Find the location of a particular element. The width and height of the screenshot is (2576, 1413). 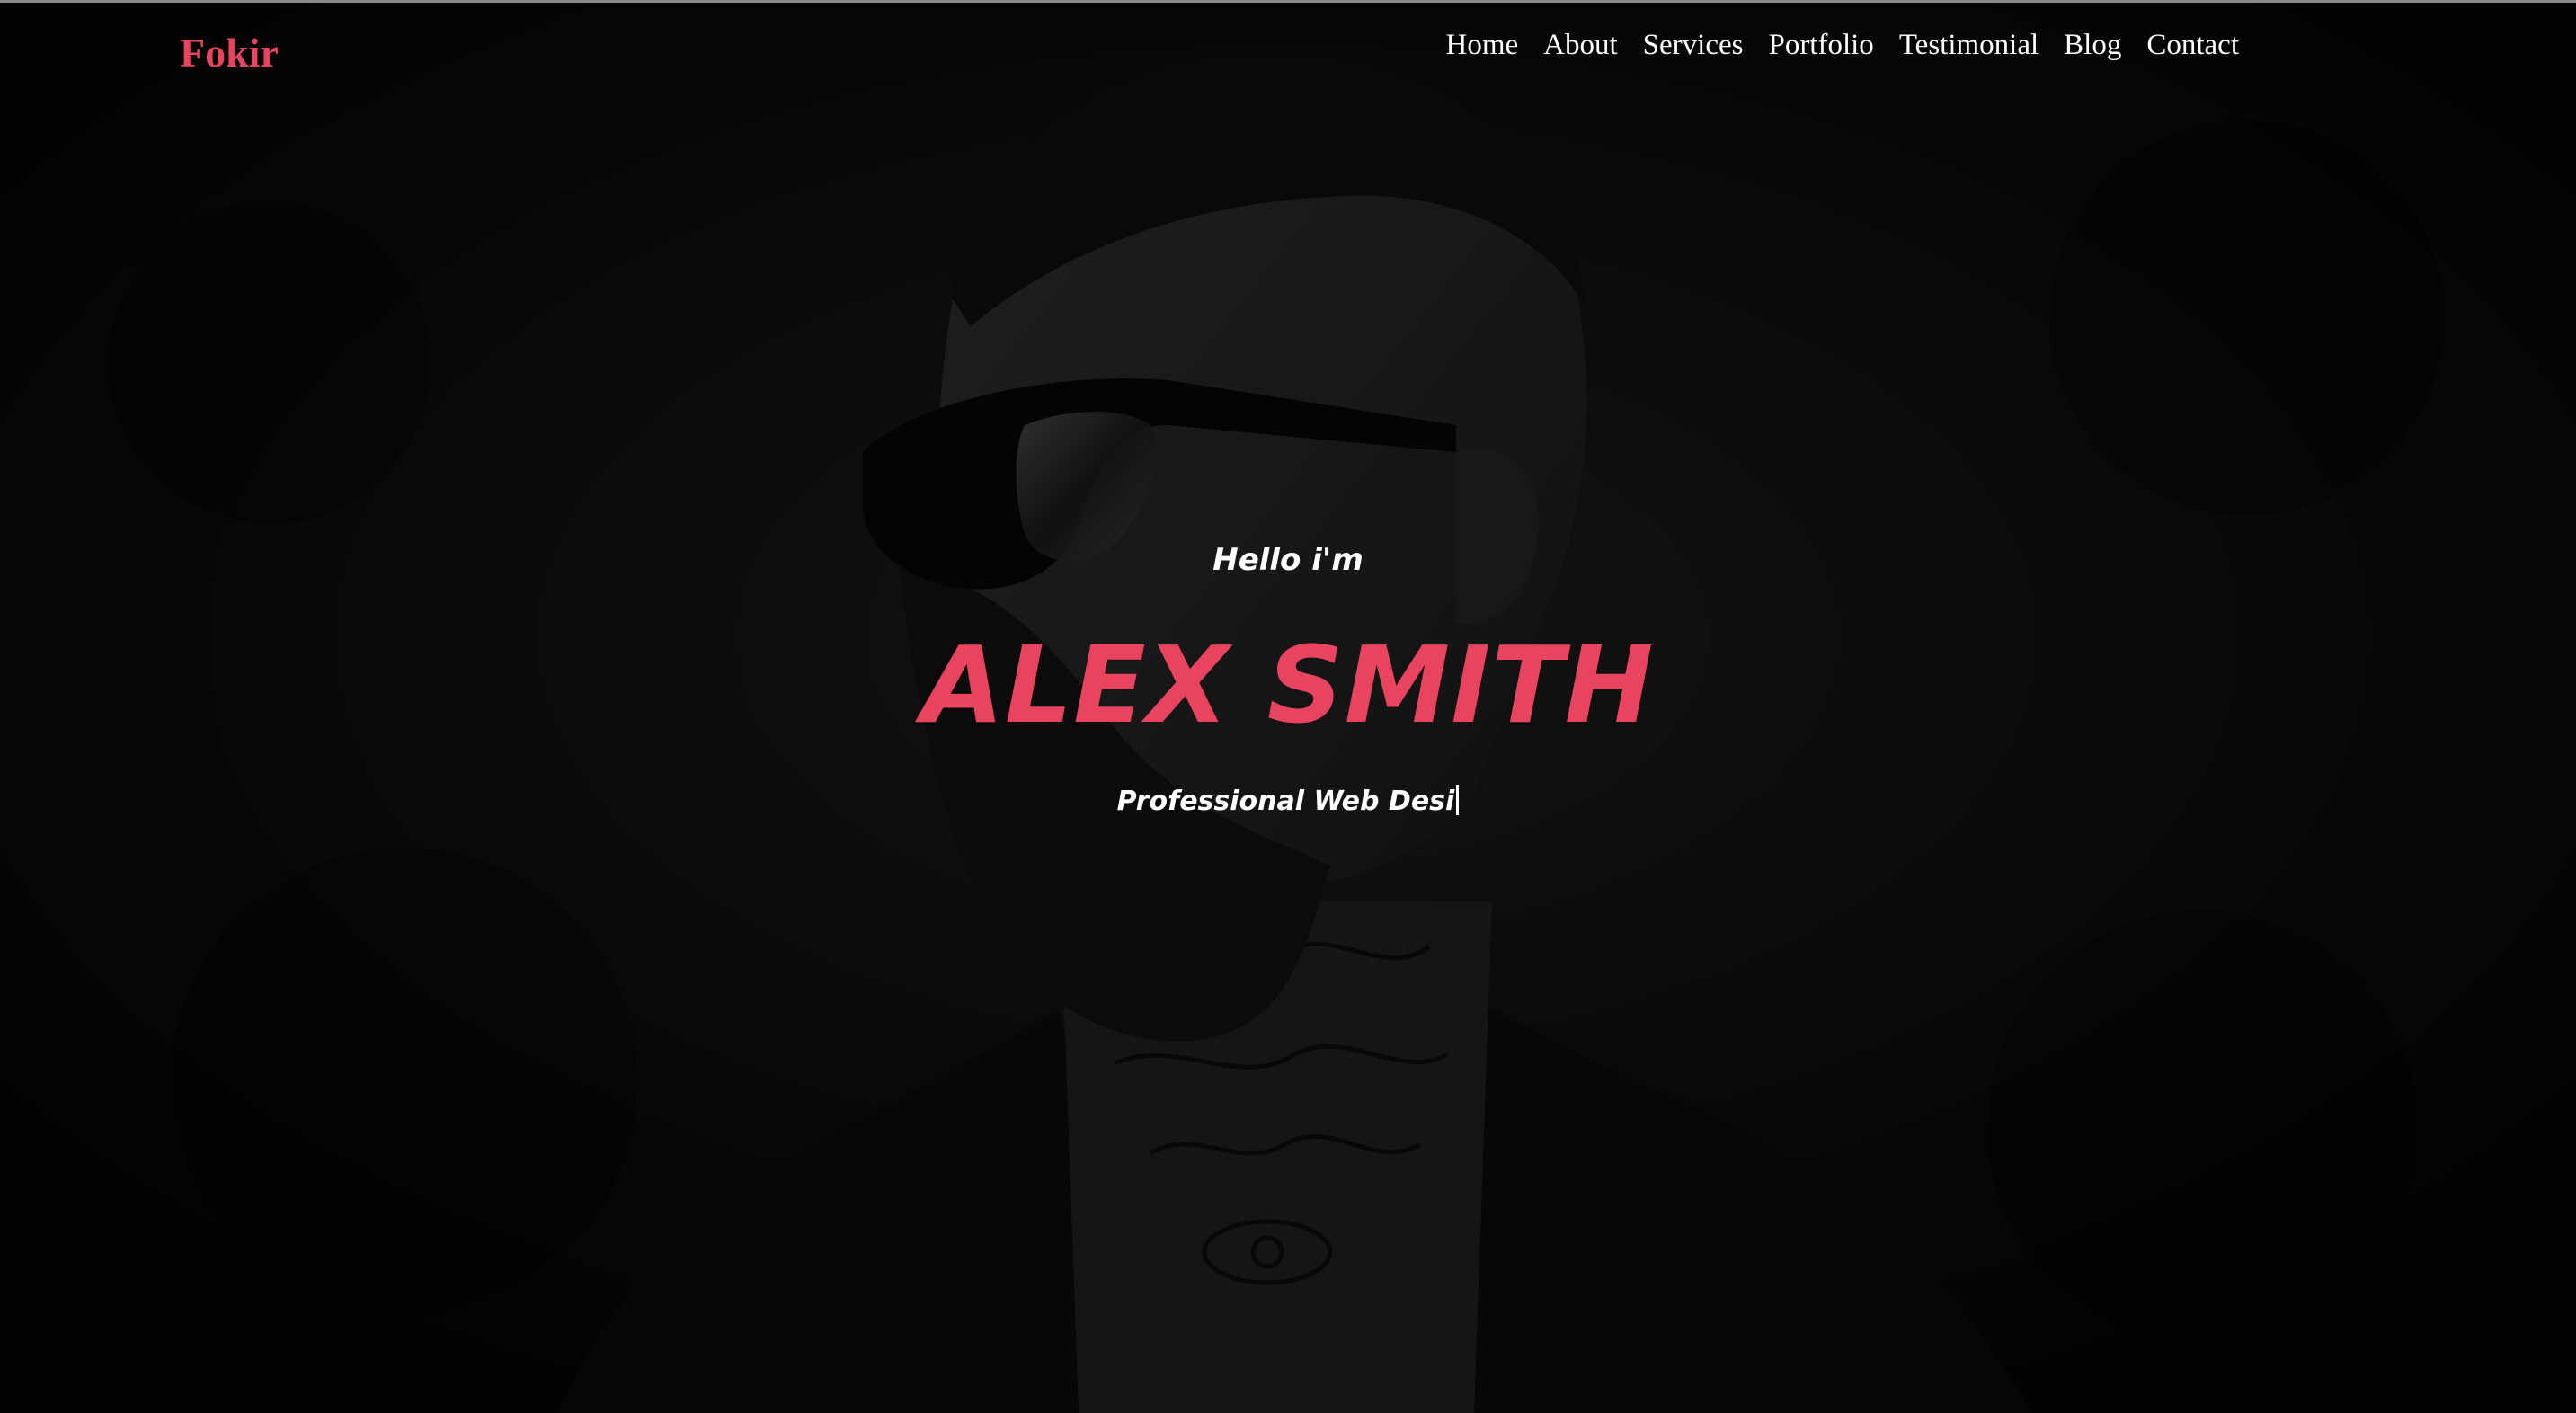

hero-name: ALEX SMITH is located at coordinates (1288, 685).